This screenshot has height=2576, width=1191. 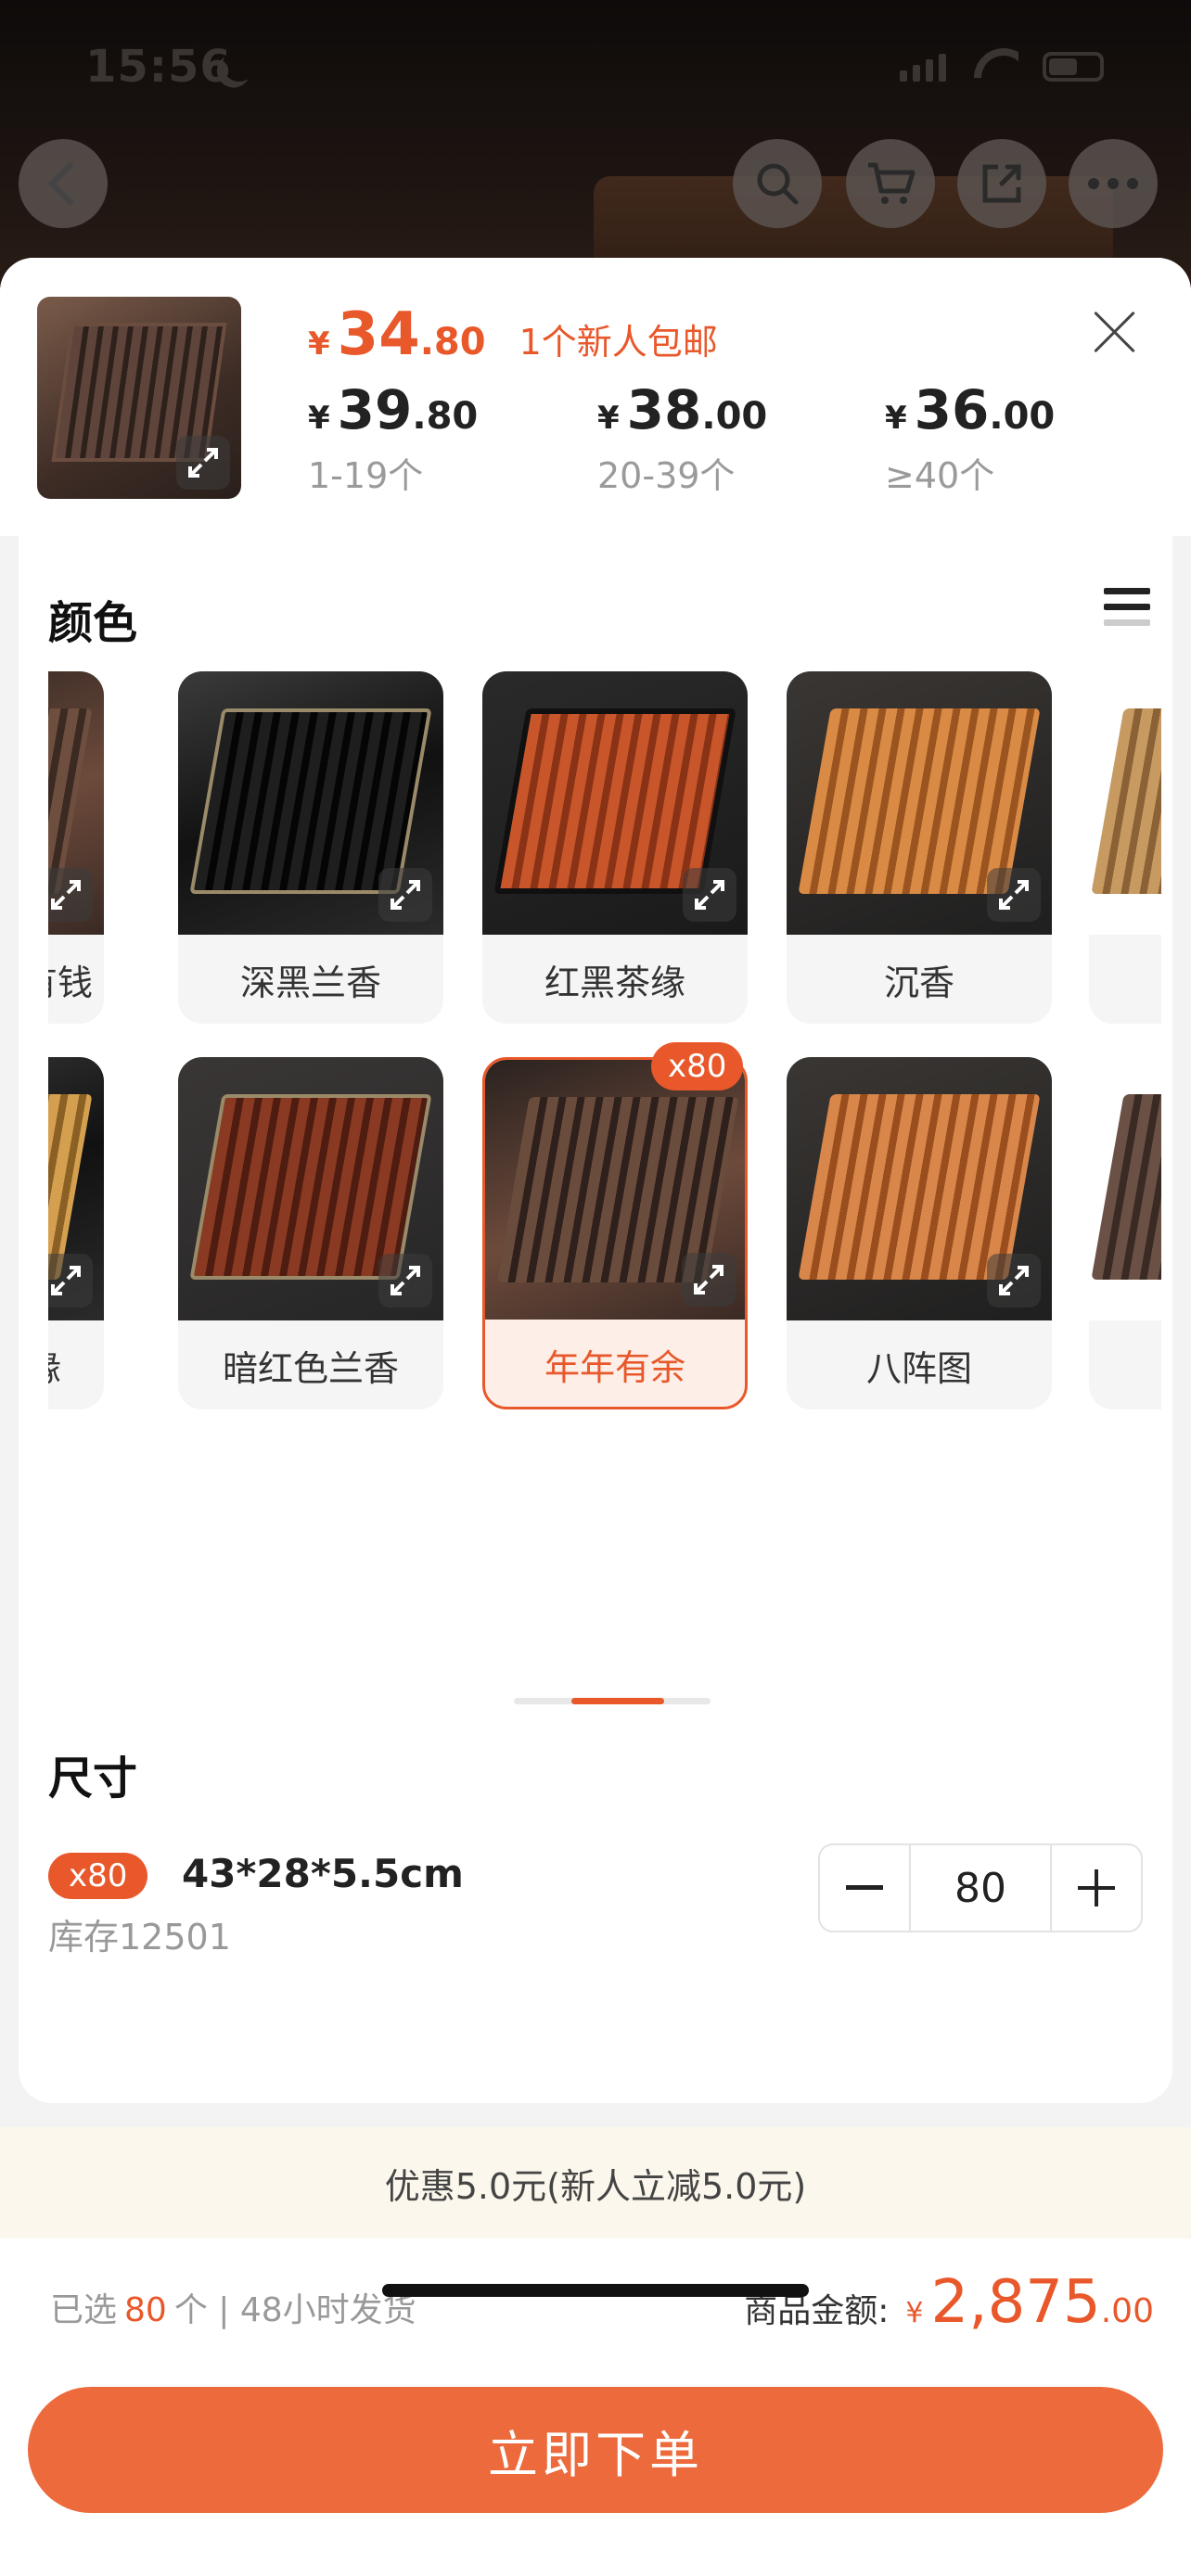 What do you see at coordinates (452, 342) in the screenshot?
I see `price-decimal: .80` at bounding box center [452, 342].